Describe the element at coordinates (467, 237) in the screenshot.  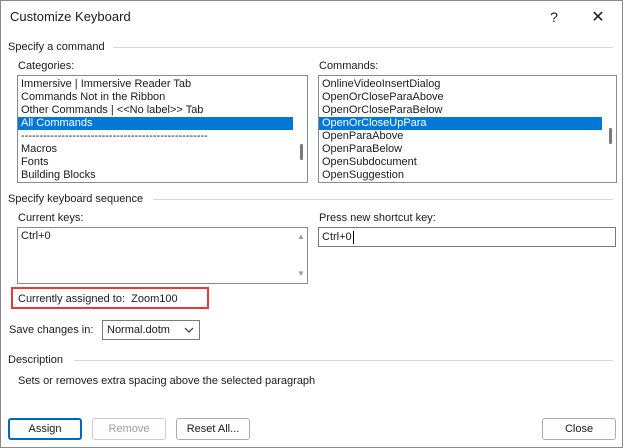
I see `new-shortcut-input: Ctrl+0` at that location.